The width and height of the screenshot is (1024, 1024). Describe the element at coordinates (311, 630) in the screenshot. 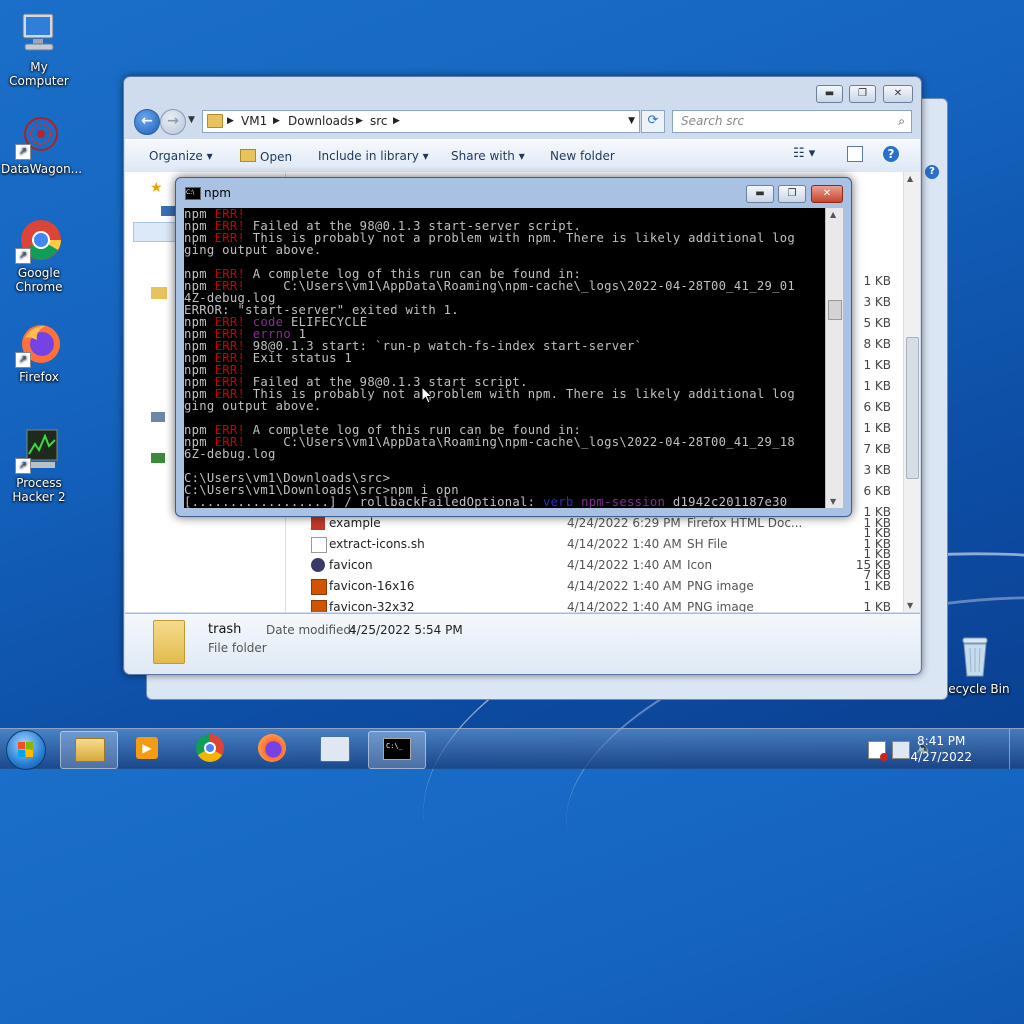

I see `details-modified-label: Date modified:` at that location.